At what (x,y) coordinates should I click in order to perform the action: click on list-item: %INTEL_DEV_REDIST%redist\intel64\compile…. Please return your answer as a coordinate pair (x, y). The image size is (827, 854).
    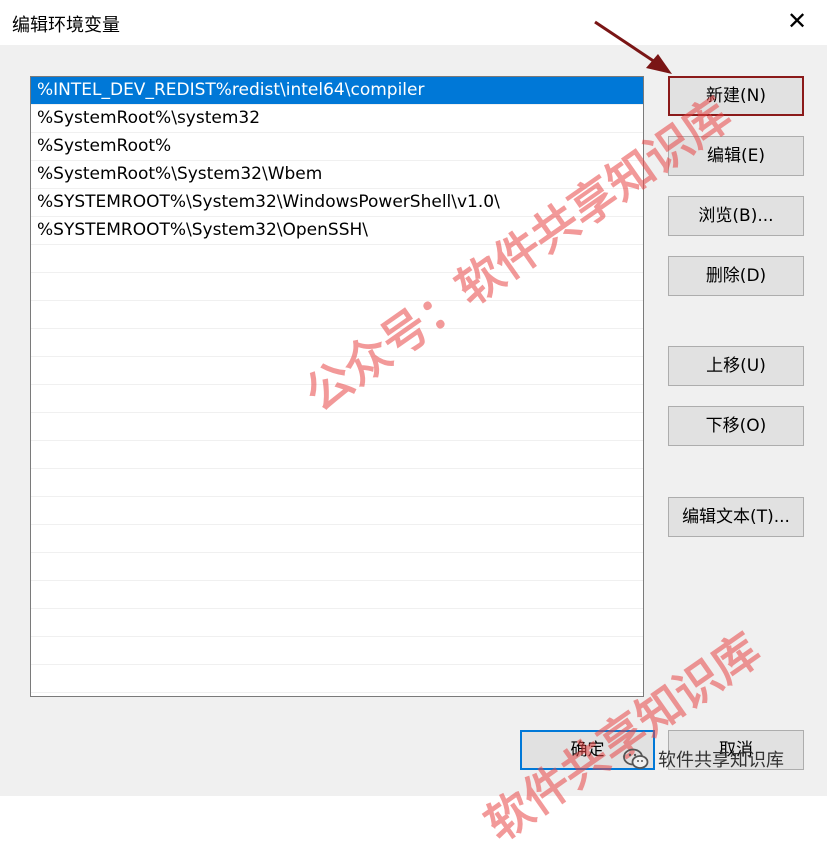
    Looking at the image, I should click on (337, 91).